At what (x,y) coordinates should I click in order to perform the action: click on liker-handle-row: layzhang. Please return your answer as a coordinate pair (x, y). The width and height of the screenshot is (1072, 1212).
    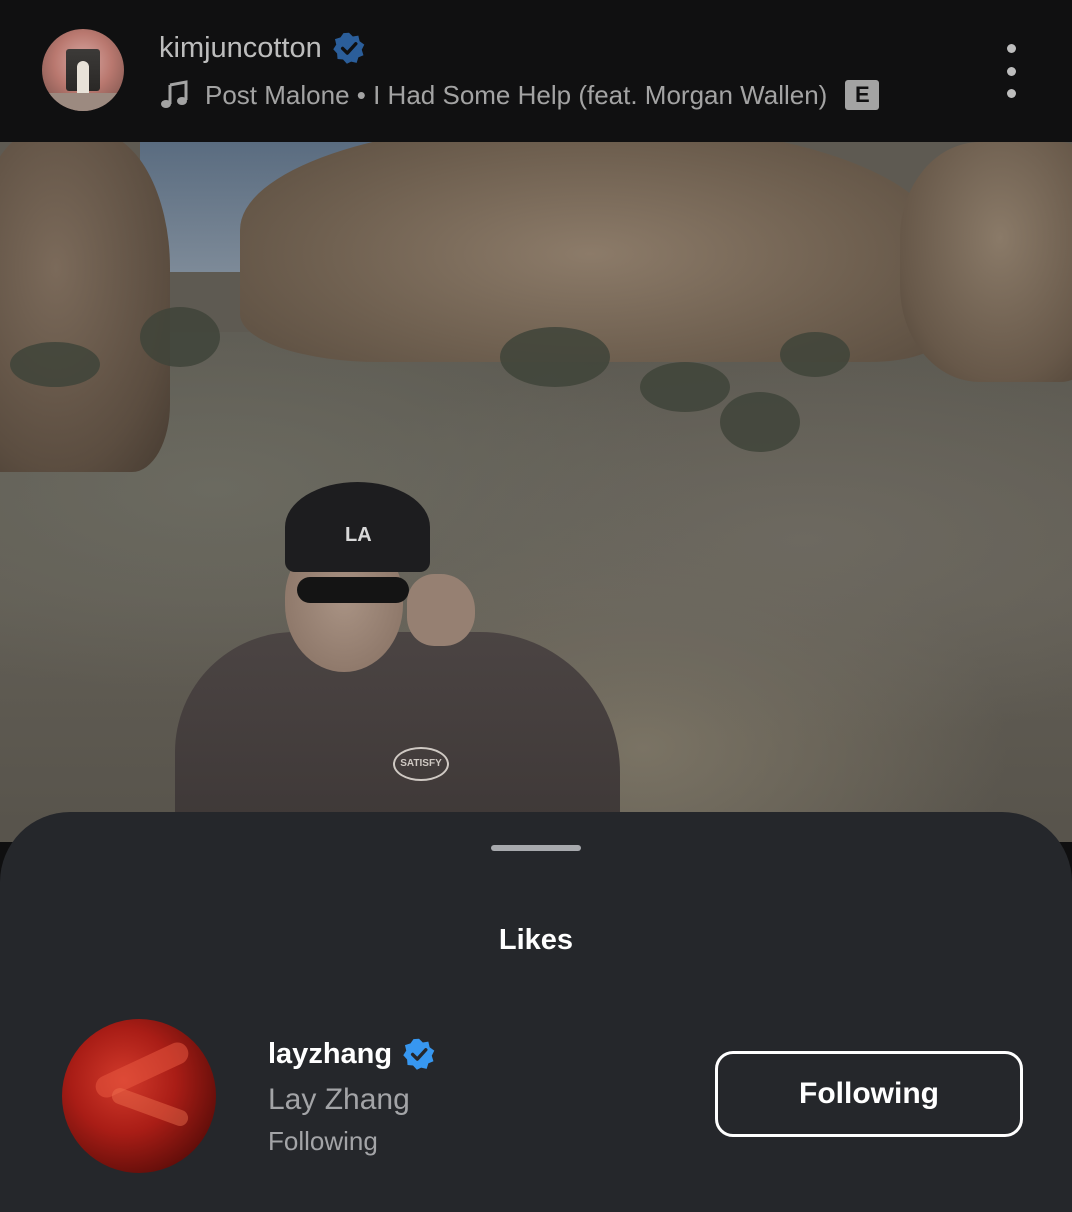
    Looking at the image, I should click on (352, 1054).